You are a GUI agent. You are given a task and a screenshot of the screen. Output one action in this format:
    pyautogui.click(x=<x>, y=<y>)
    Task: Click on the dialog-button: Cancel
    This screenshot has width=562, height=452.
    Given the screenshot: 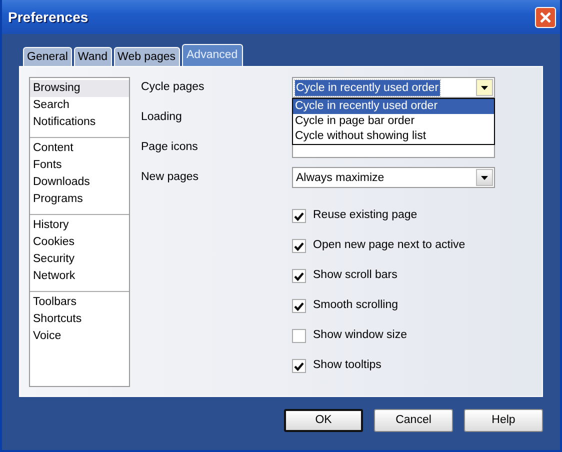 What is the action you would take?
    pyautogui.click(x=413, y=420)
    